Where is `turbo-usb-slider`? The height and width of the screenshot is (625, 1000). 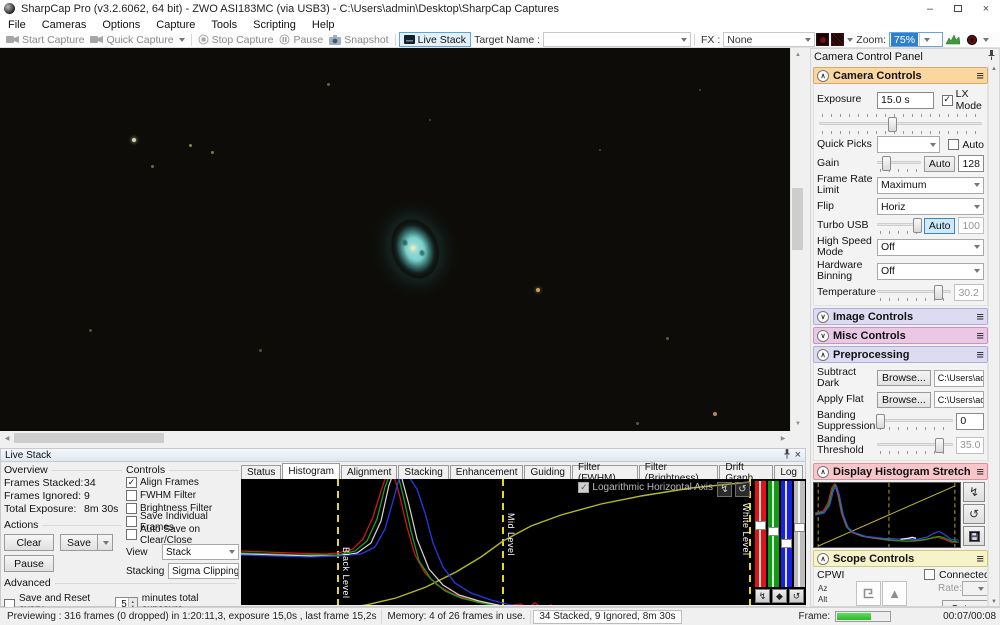 turbo-usb-slider is located at coordinates (900, 226).